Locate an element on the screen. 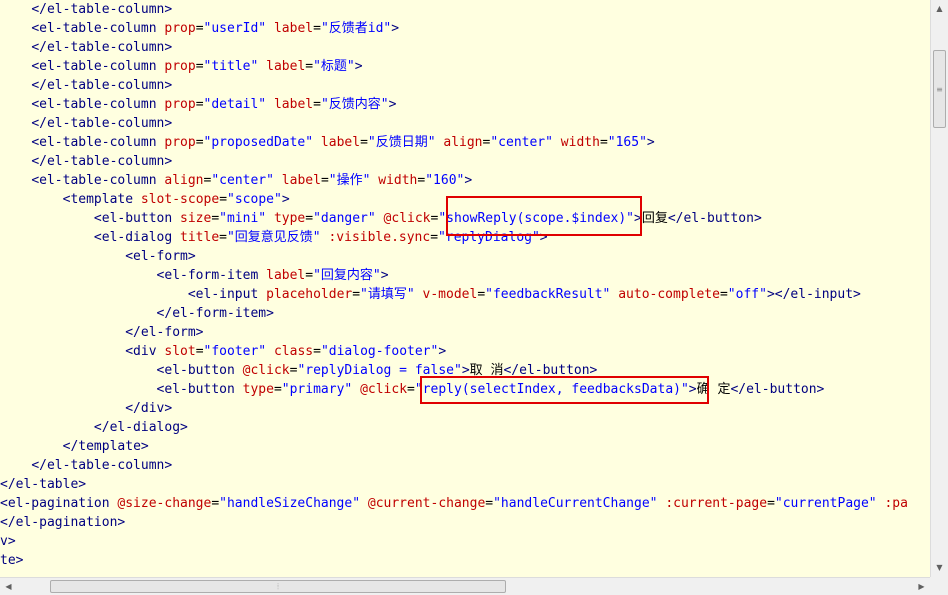 The image size is (948, 595). code-token: <el-form-item is located at coordinates (211, 275).